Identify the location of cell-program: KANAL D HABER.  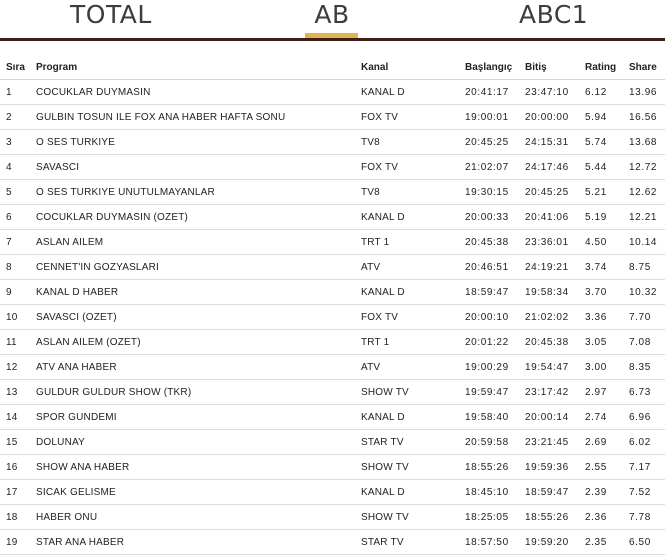
(198, 292).